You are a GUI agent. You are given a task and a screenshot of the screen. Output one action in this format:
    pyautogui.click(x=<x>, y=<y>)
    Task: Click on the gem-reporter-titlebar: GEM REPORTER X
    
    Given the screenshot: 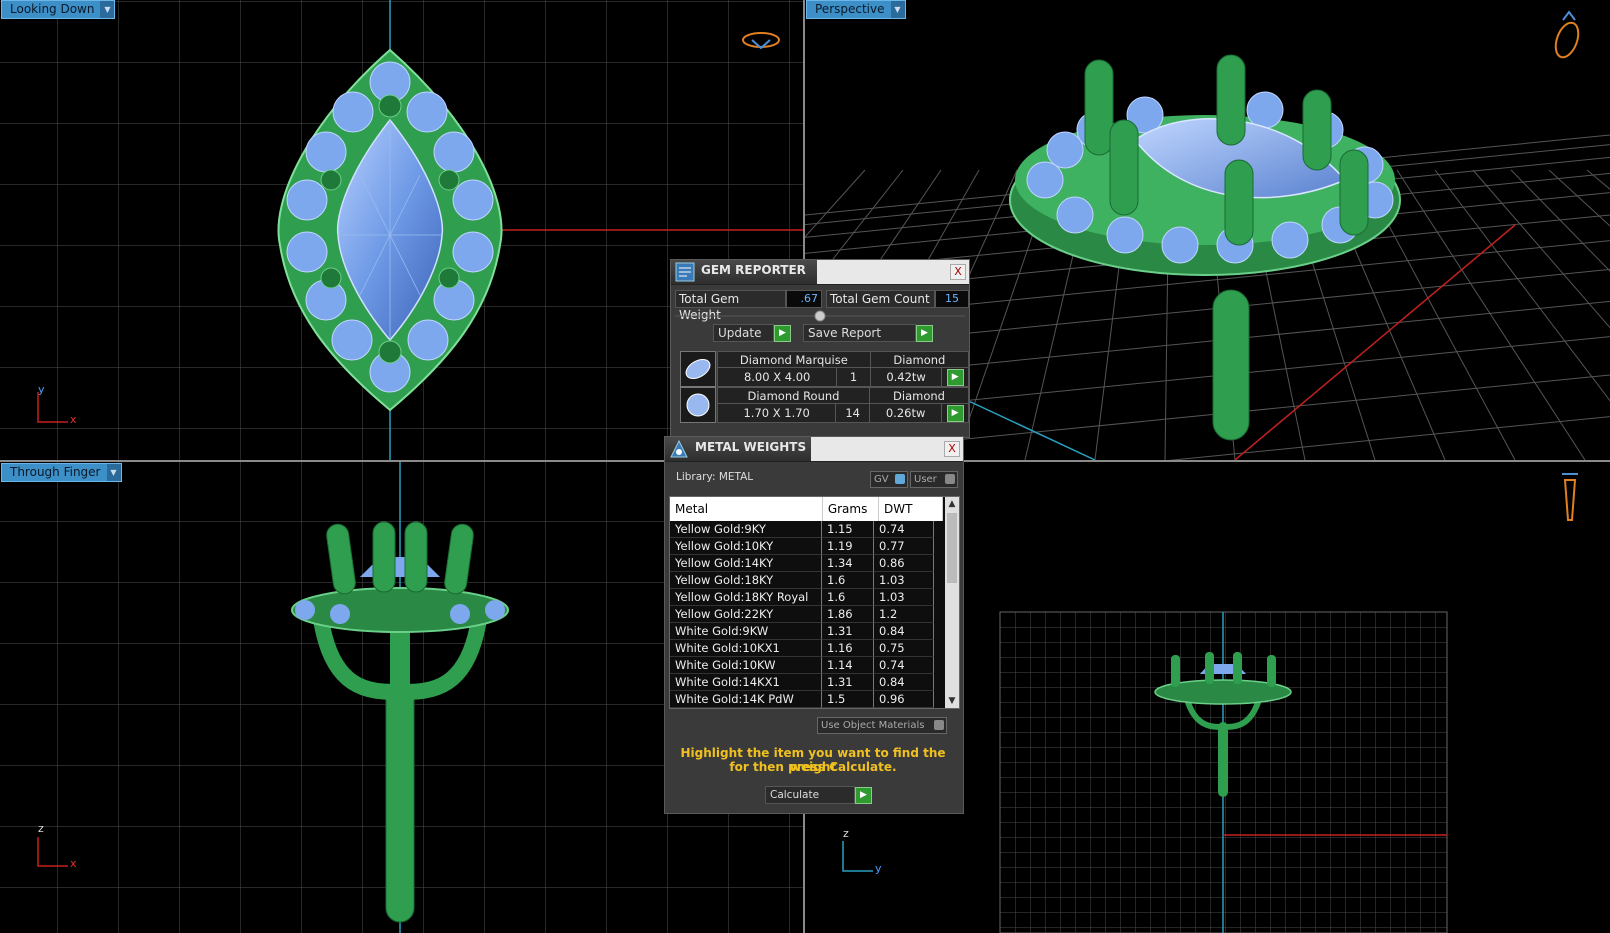 What is the action you would take?
    pyautogui.click(x=820, y=272)
    